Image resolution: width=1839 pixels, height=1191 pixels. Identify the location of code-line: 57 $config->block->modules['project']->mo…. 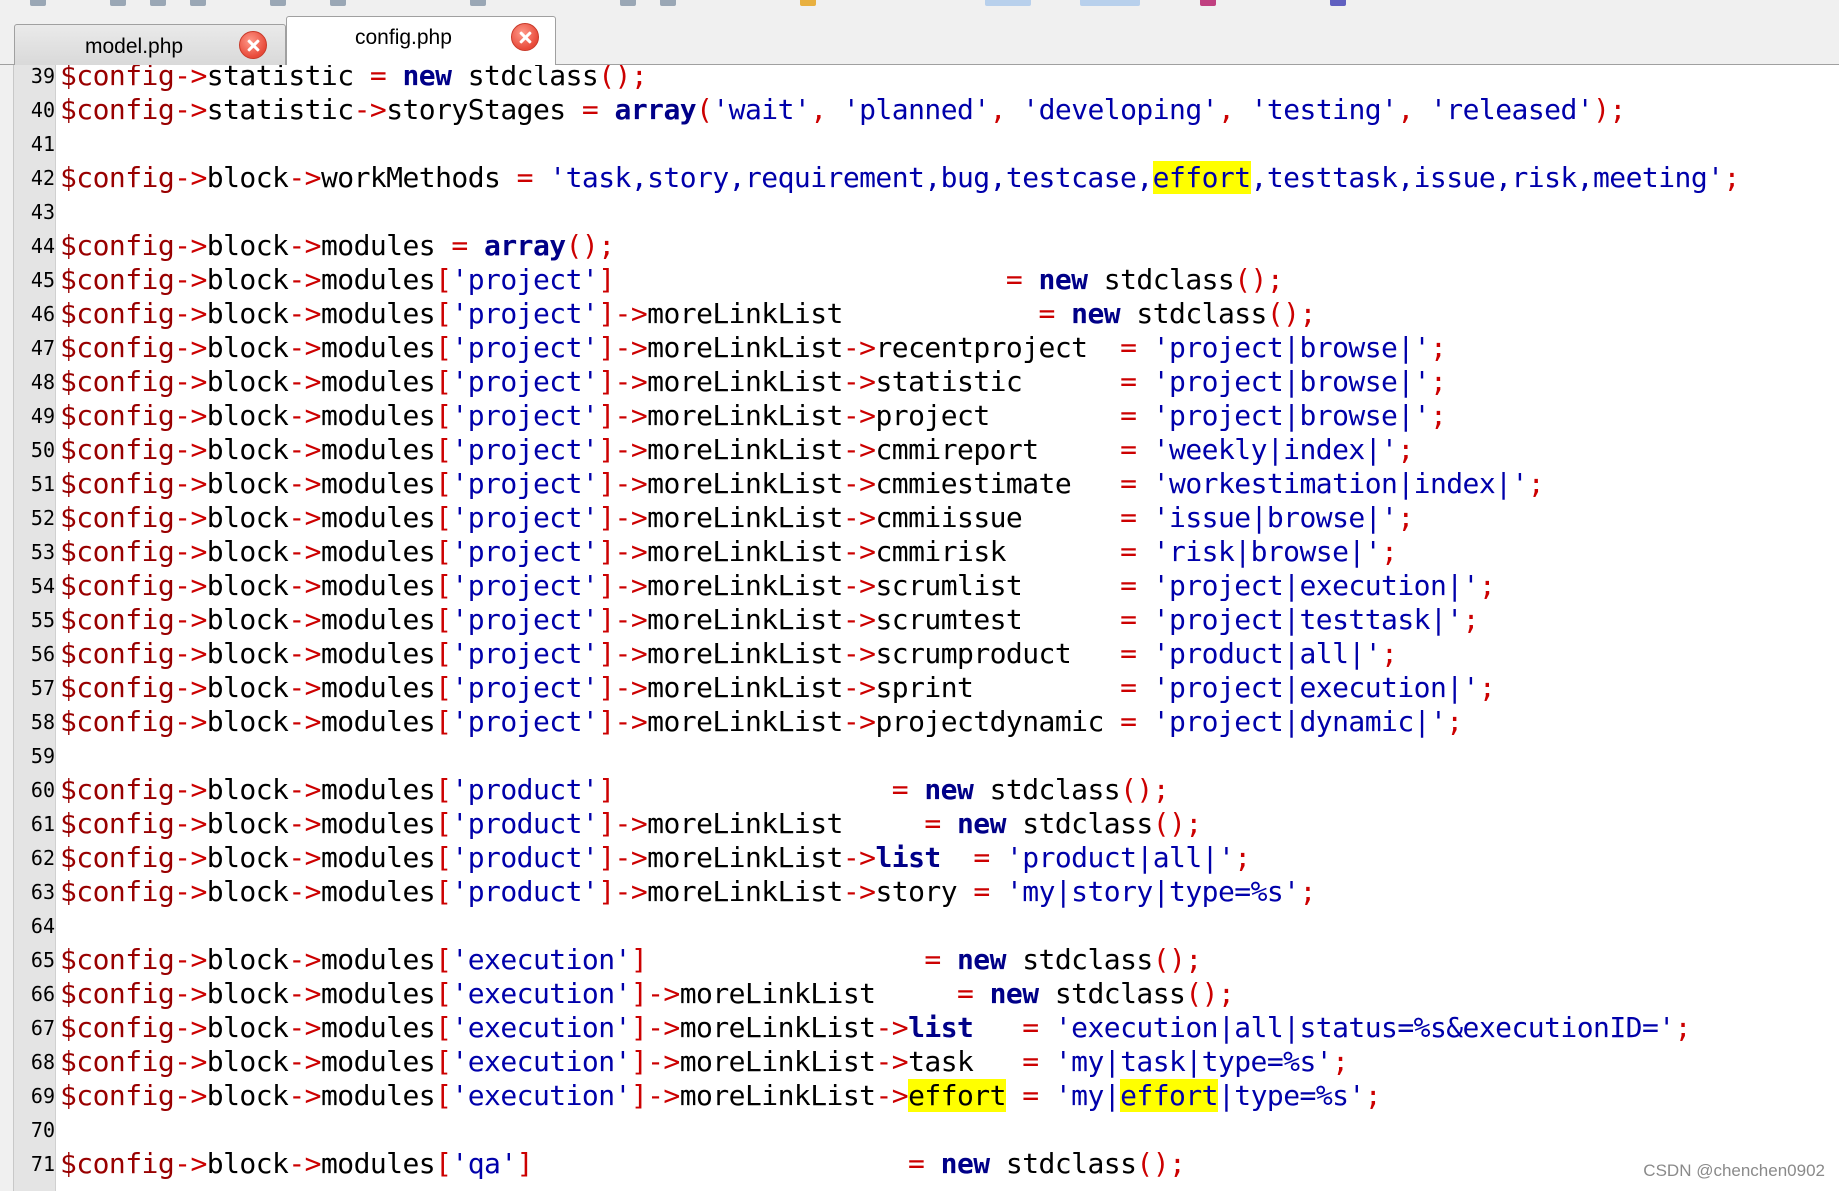
(919, 688).